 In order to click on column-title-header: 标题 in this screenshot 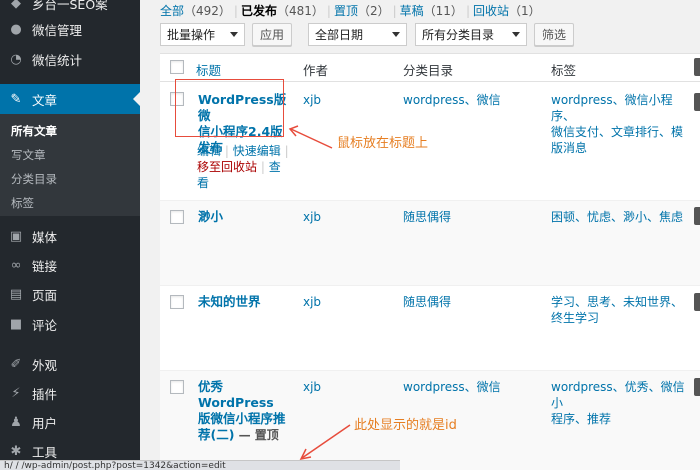, I will do `click(208, 69)`.